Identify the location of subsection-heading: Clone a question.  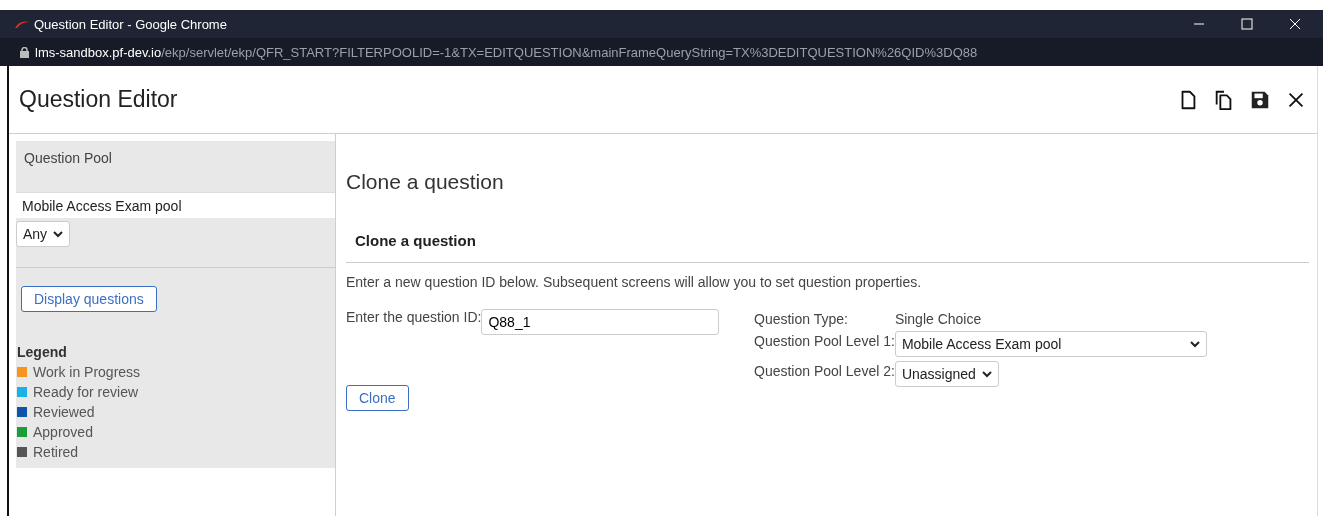
(415, 240).